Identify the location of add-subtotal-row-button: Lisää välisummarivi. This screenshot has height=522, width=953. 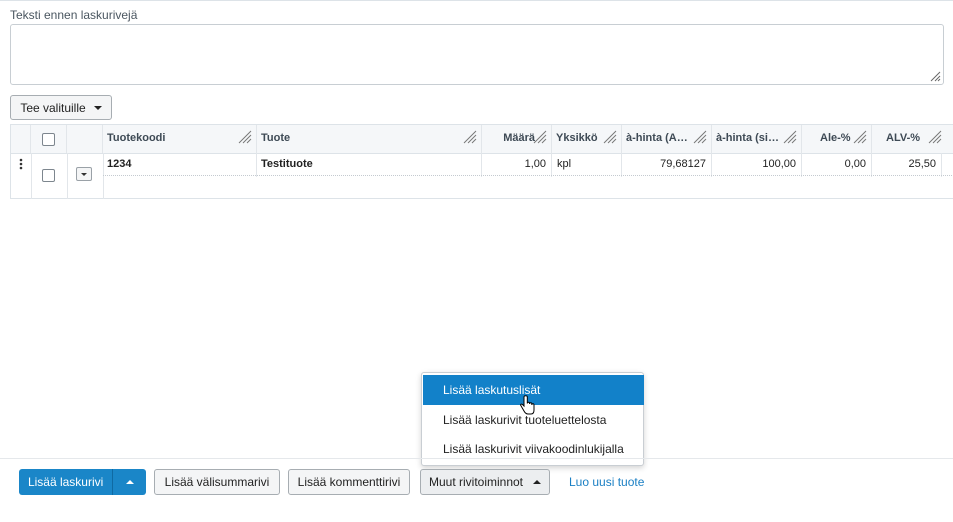
(217, 482).